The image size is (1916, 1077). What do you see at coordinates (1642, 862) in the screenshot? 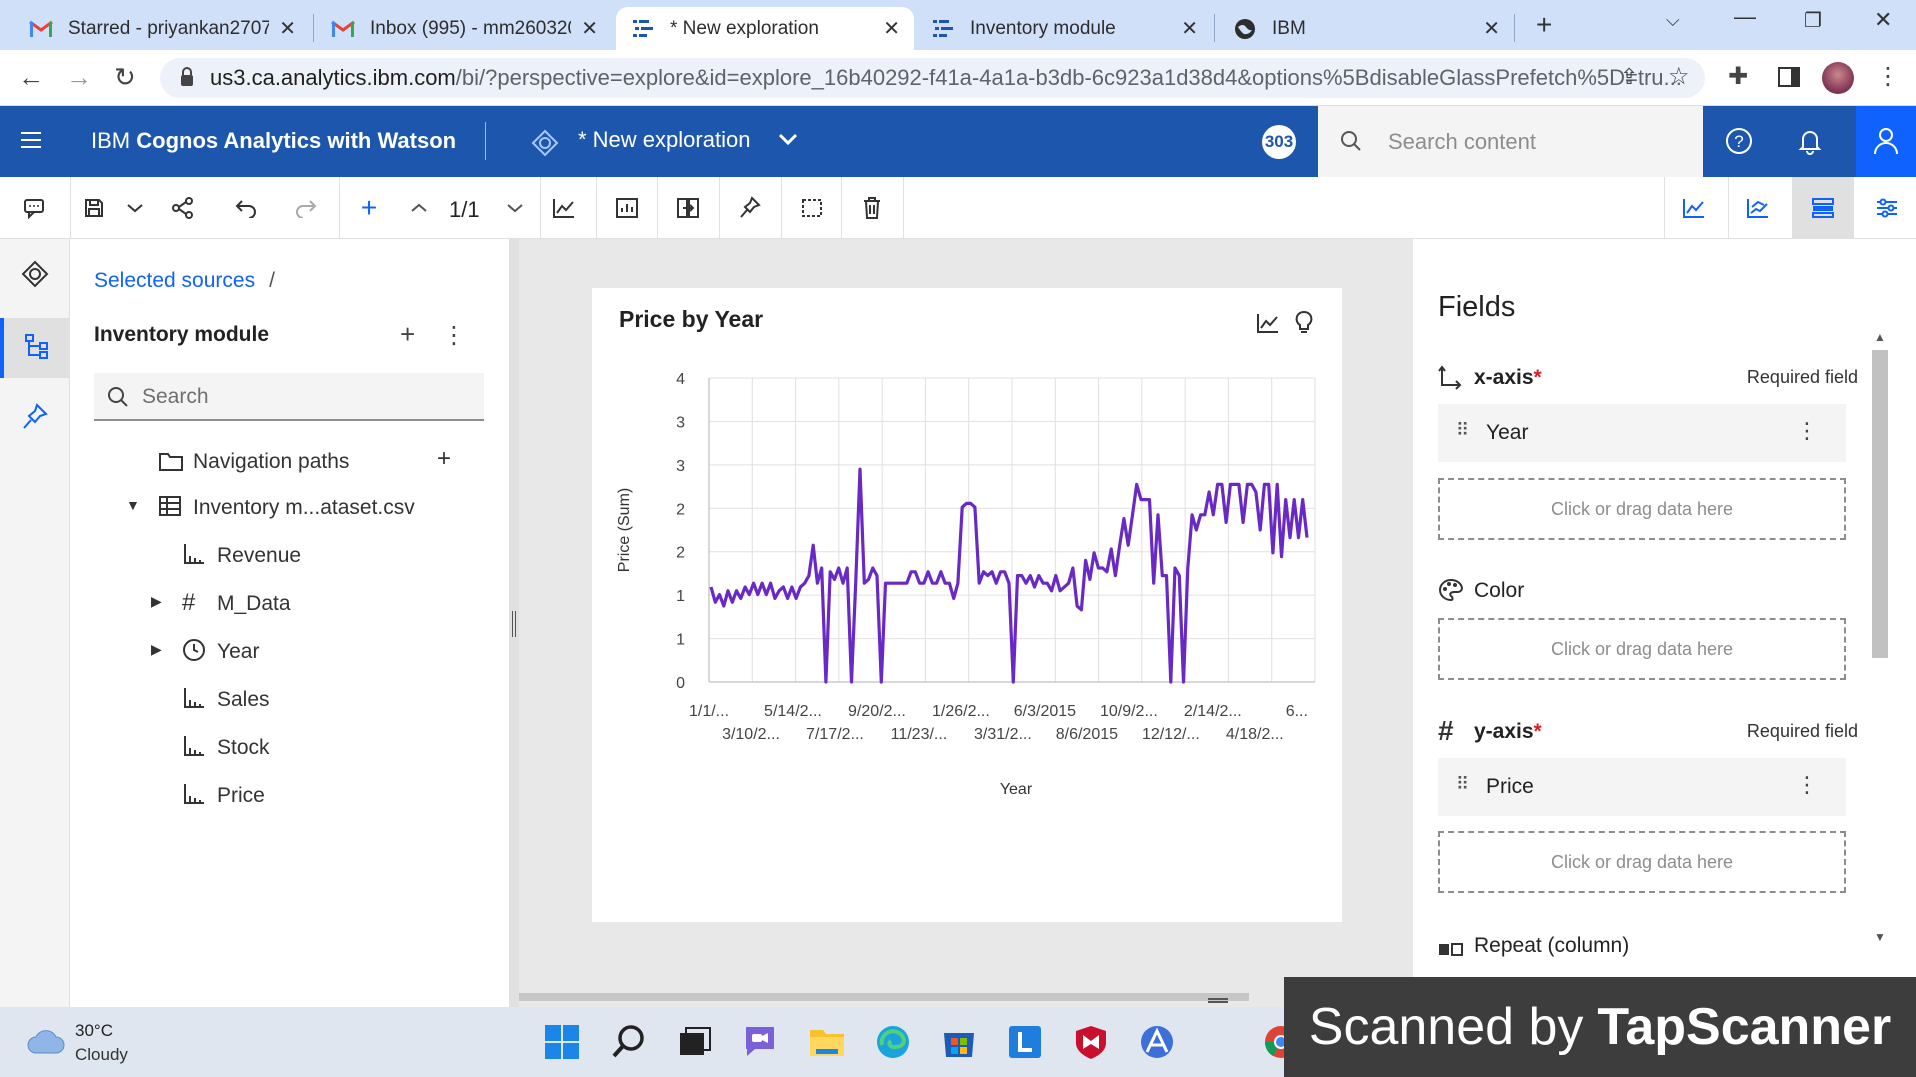
I see `y-axis-dropzone: Click or drag data here` at bounding box center [1642, 862].